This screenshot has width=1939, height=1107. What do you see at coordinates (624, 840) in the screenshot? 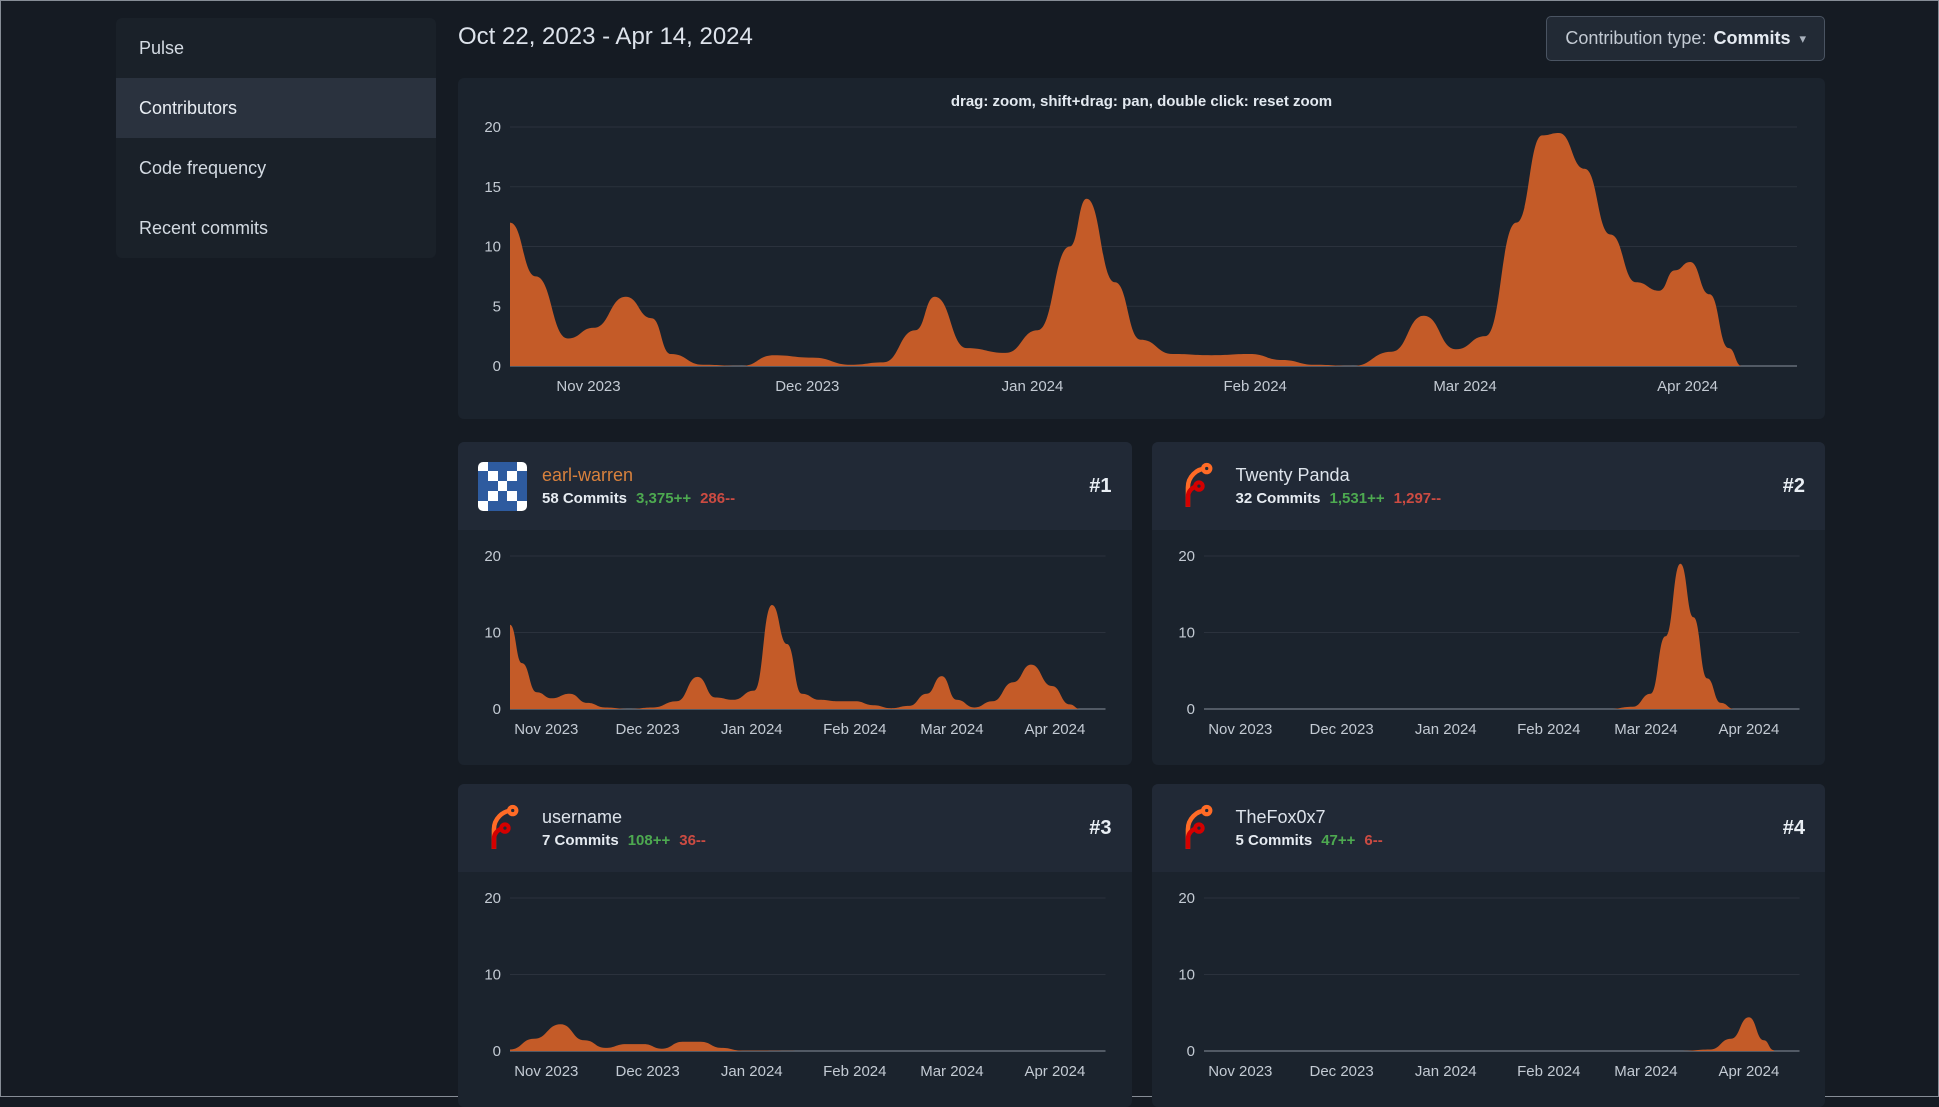
I see `contributor-stats: 7 Commits 108++ 36--` at bounding box center [624, 840].